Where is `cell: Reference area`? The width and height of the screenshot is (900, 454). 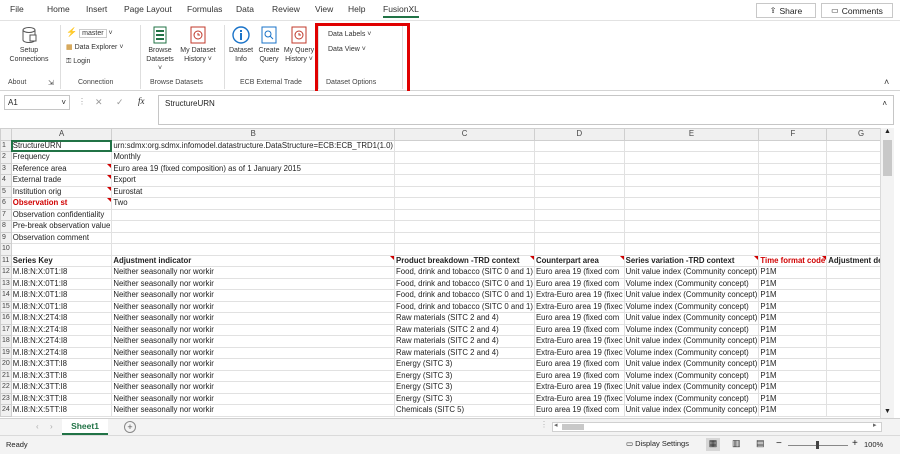
cell: Reference area is located at coordinates (61, 168).